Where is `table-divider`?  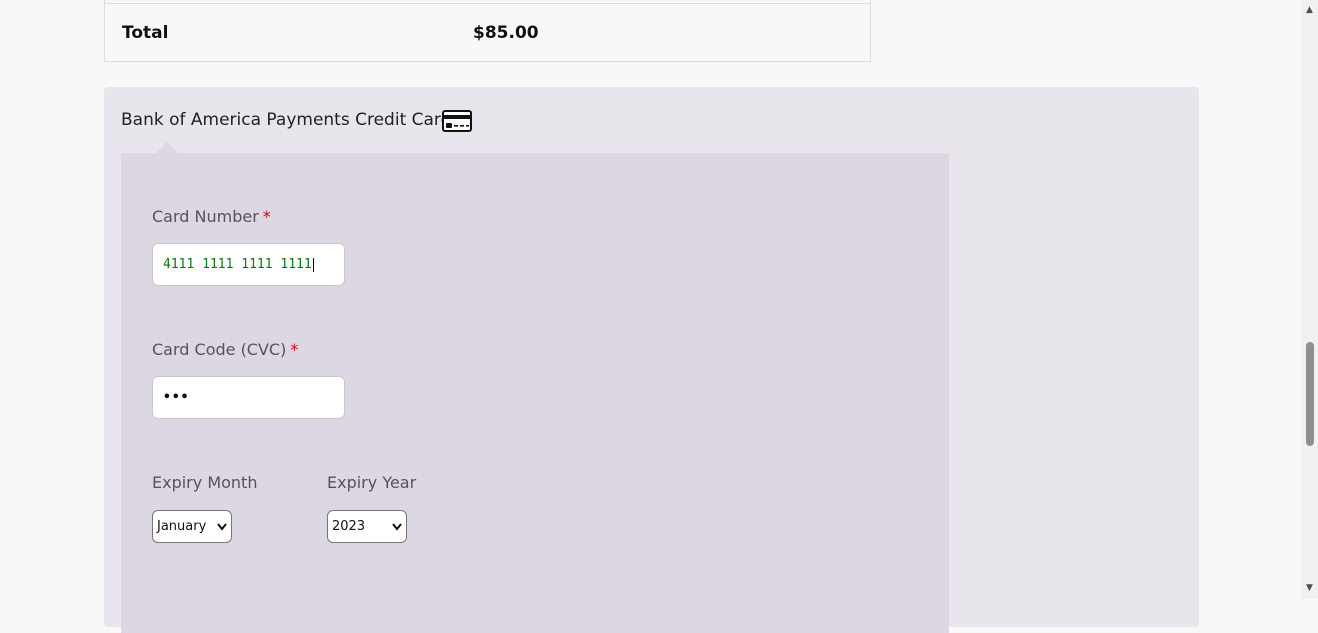
table-divider is located at coordinates (487, 3).